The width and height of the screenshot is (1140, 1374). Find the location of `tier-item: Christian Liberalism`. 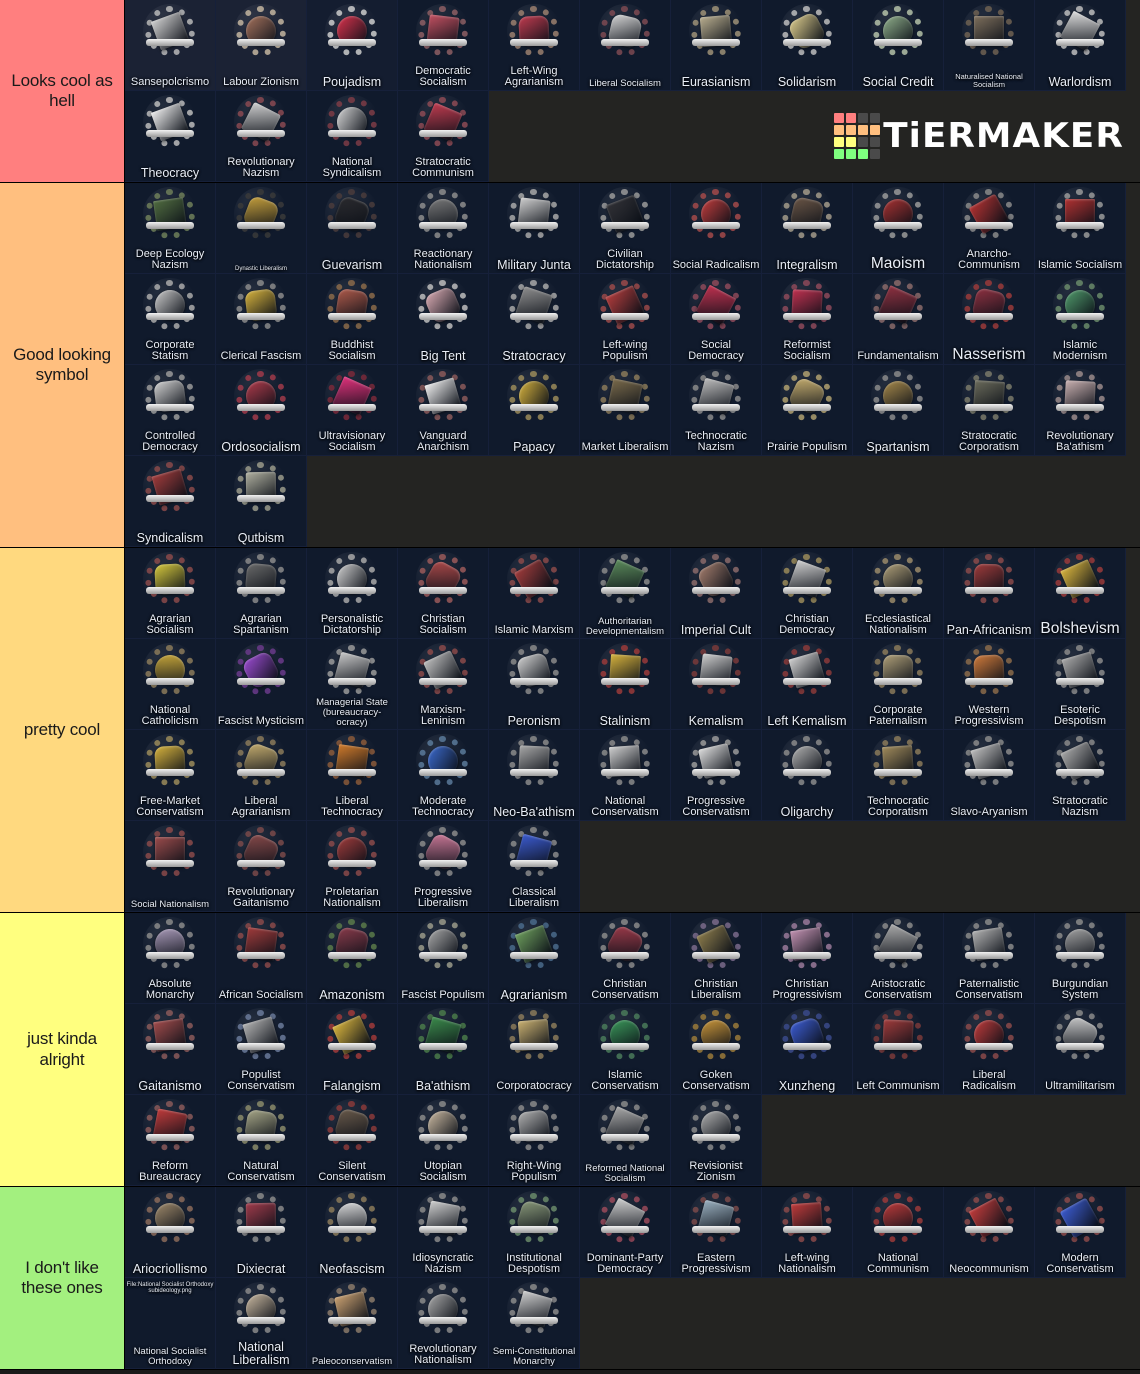

tier-item: Christian Liberalism is located at coordinates (716, 958).